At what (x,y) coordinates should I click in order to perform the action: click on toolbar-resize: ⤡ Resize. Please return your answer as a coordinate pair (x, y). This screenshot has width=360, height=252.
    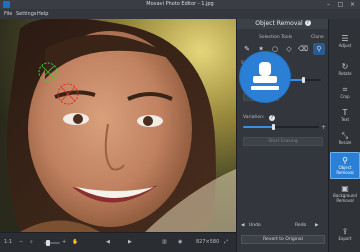
    Looking at the image, I should click on (345, 140).